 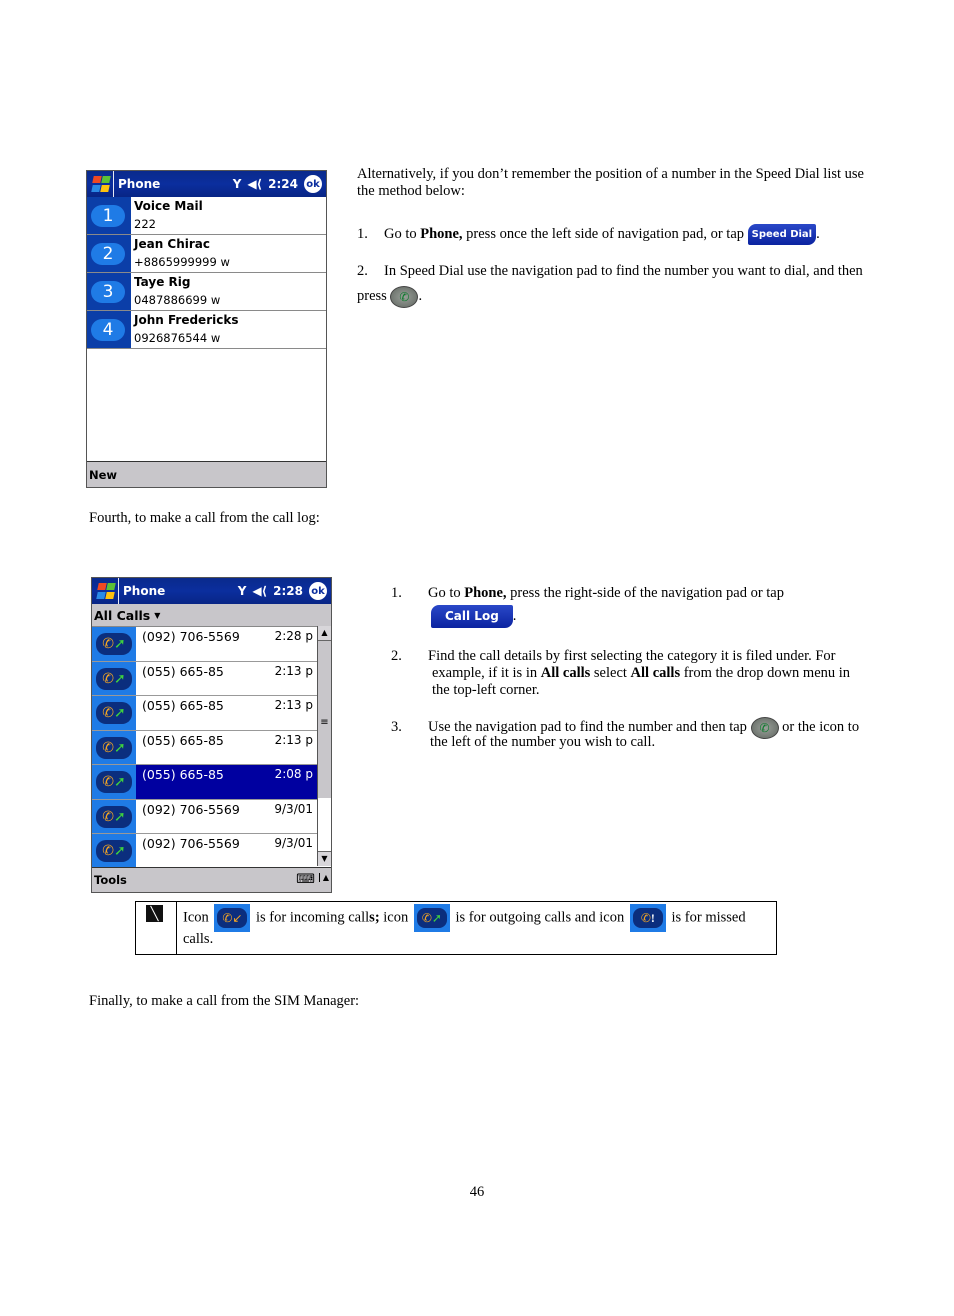 I want to click on speed-dial-entry: 3 Taye Rig 0487886699 w, so click(x=206, y=292).